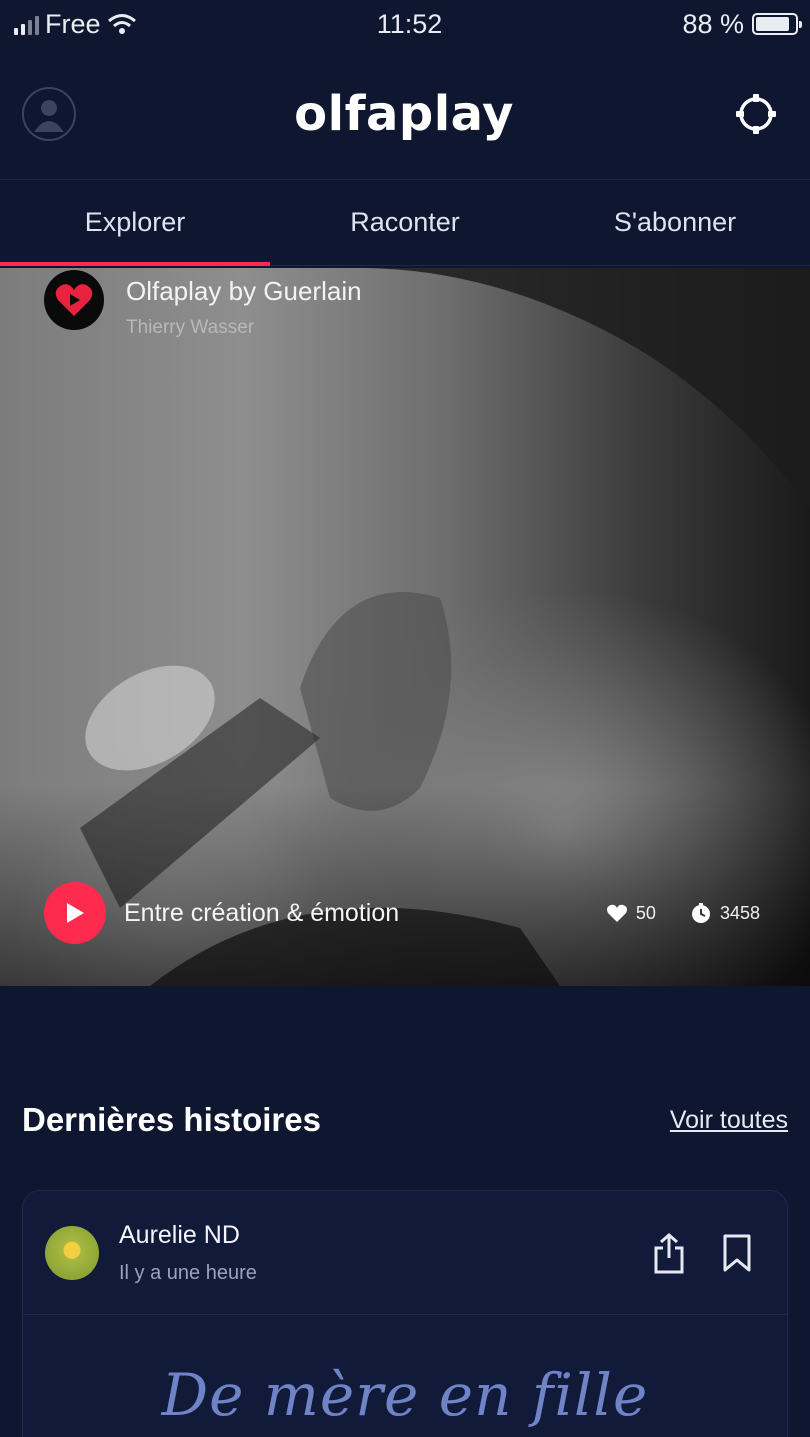 The width and height of the screenshot is (810, 1437). I want to click on author-avatar, so click(72, 1252).